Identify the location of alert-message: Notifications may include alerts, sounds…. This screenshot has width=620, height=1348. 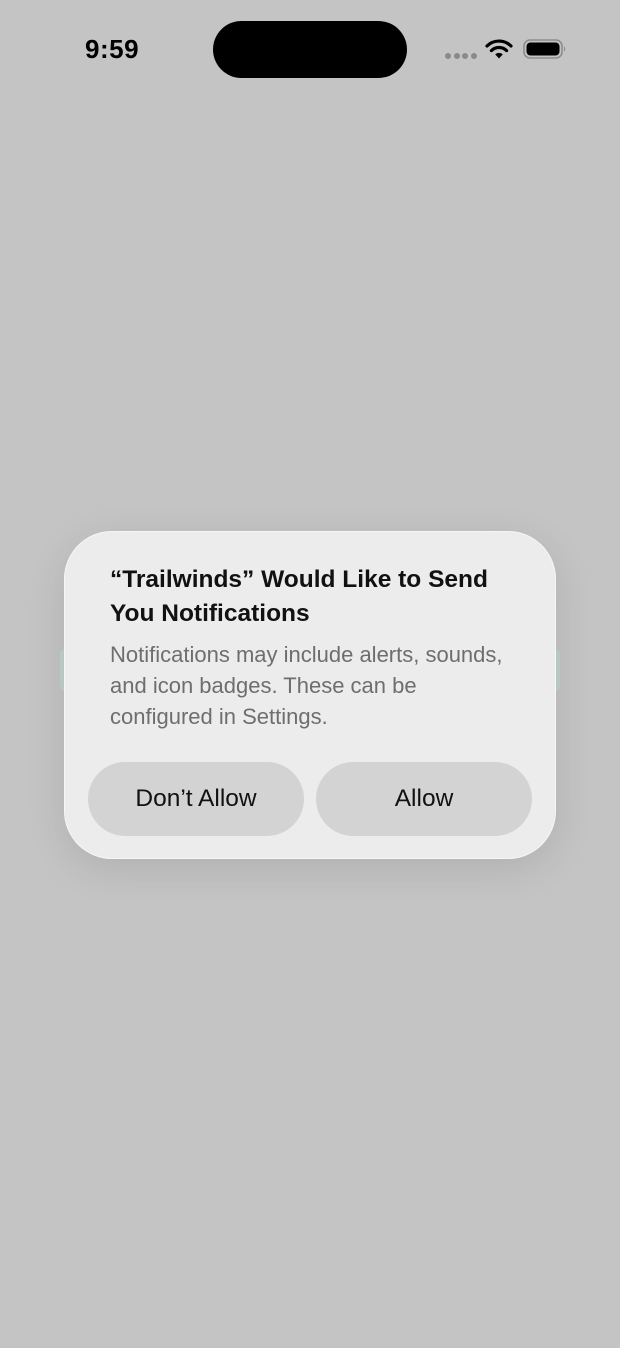
(306, 685).